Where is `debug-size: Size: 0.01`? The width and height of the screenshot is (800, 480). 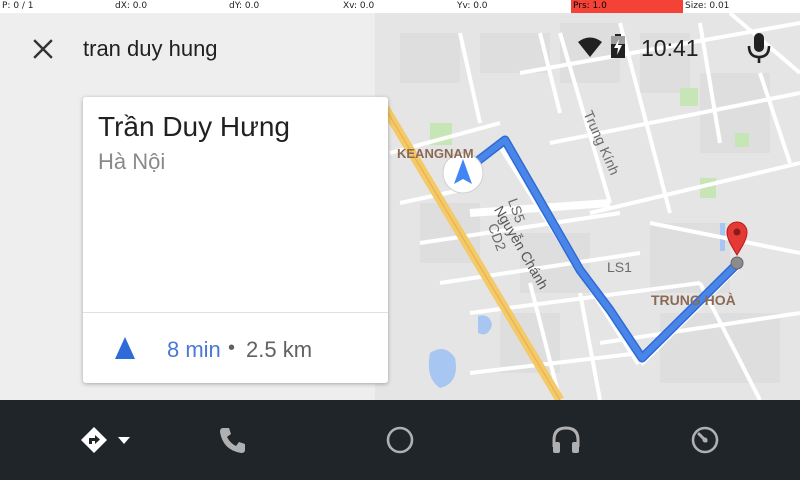
debug-size: Size: 0.01 is located at coordinates (707, 6).